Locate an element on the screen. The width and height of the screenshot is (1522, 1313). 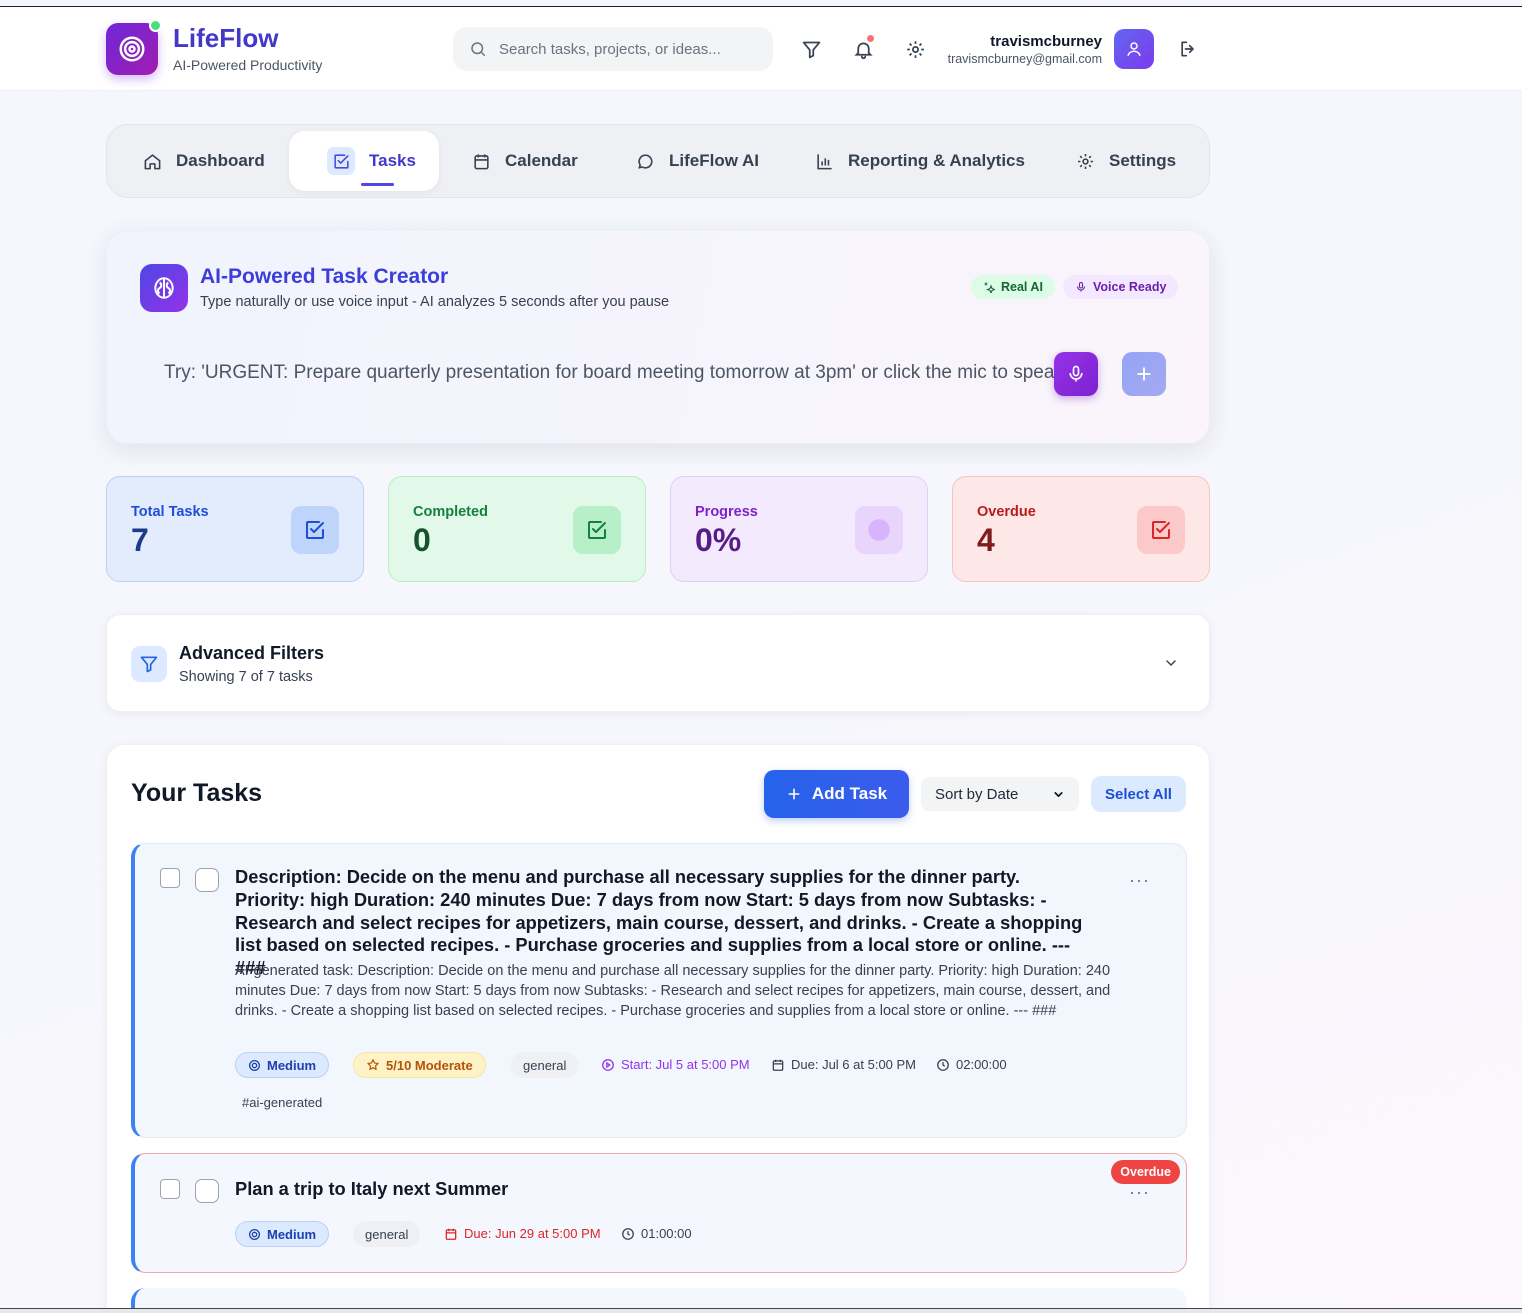
settings-button is located at coordinates (915, 49).